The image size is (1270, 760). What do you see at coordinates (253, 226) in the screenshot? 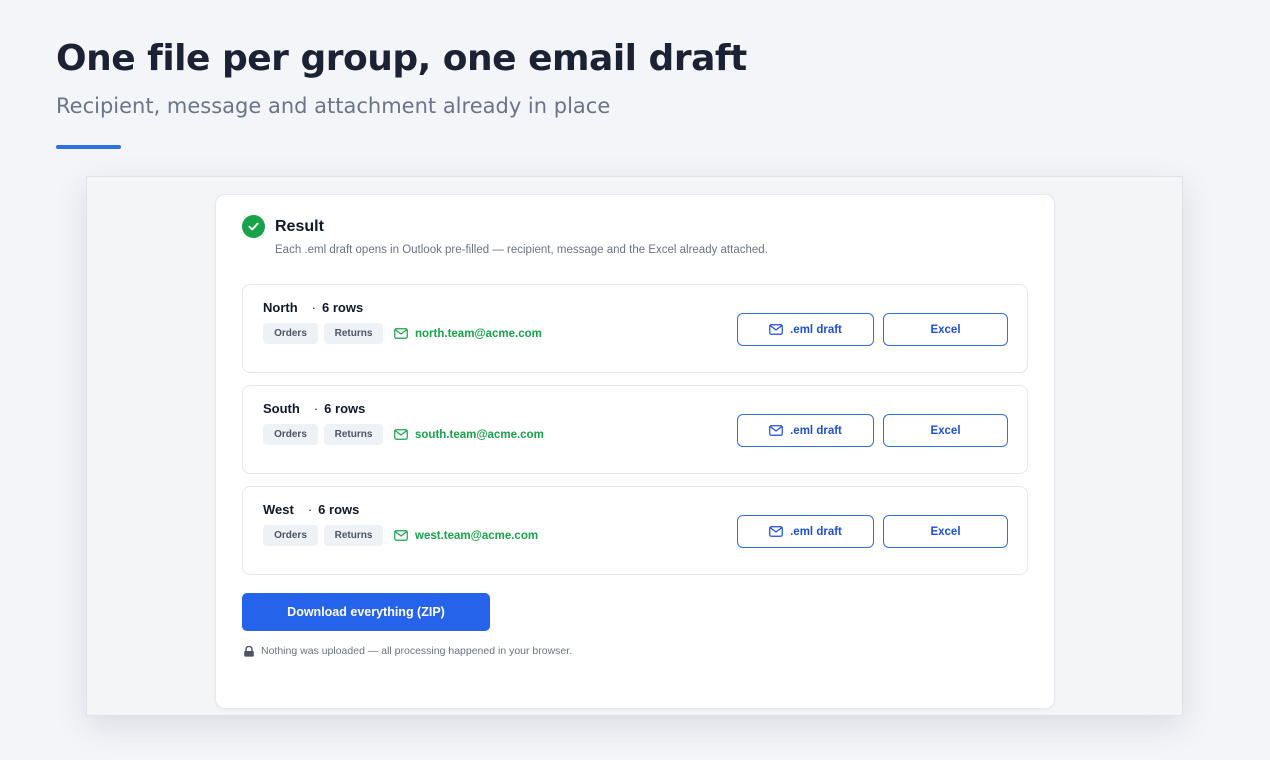
I see `check-circle-icon` at bounding box center [253, 226].